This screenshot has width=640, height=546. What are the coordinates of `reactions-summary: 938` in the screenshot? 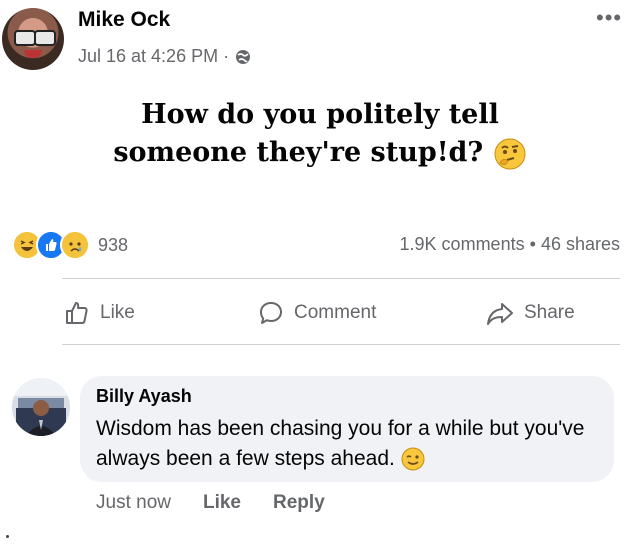 It's located at (70, 245).